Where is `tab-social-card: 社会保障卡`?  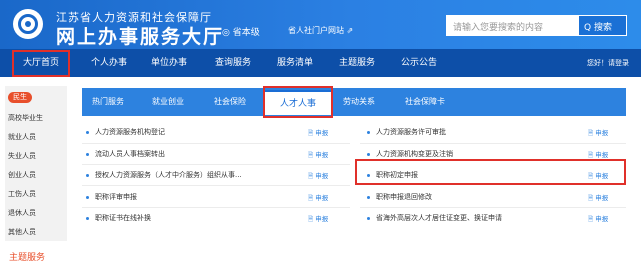
tab-social-card: 社会保障卡 is located at coordinates (425, 102).